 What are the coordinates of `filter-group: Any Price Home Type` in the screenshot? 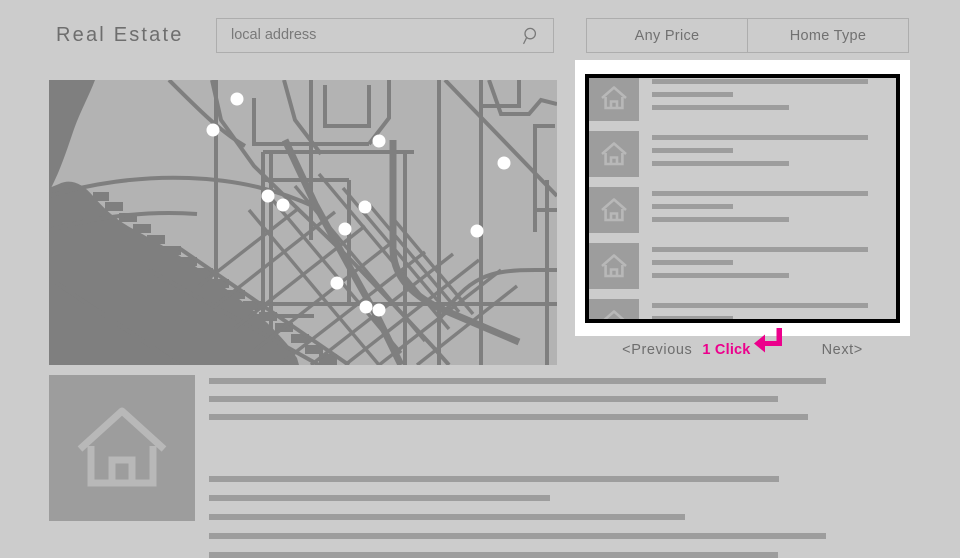 It's located at (747, 35).